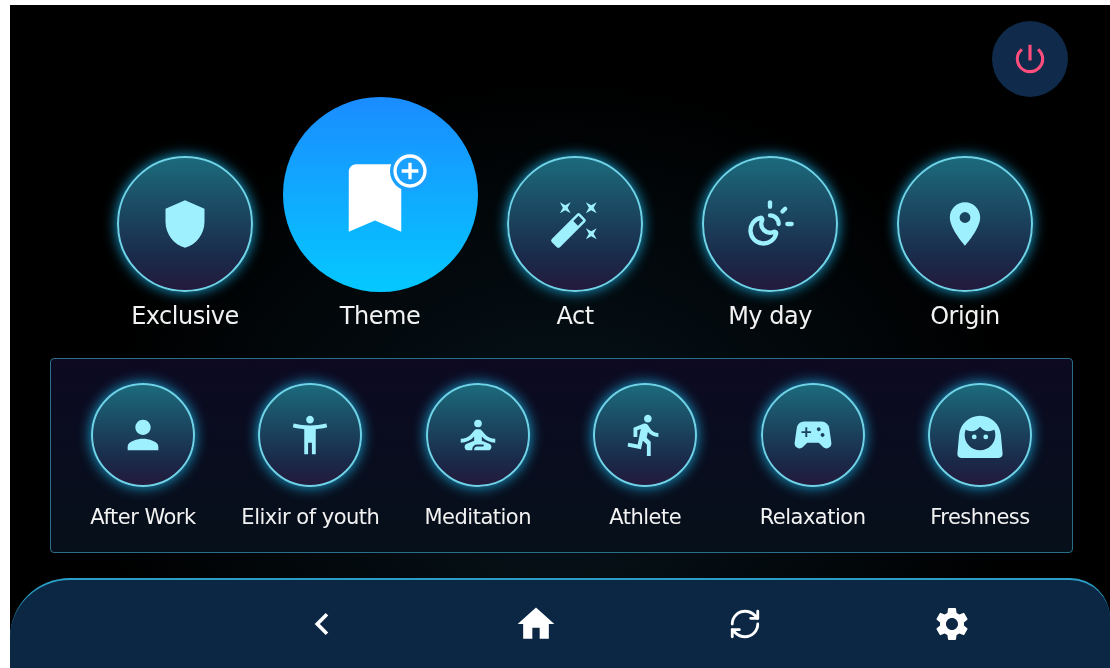 This screenshot has height=668, width=1110. I want to click on sync-icon, so click(745, 624).